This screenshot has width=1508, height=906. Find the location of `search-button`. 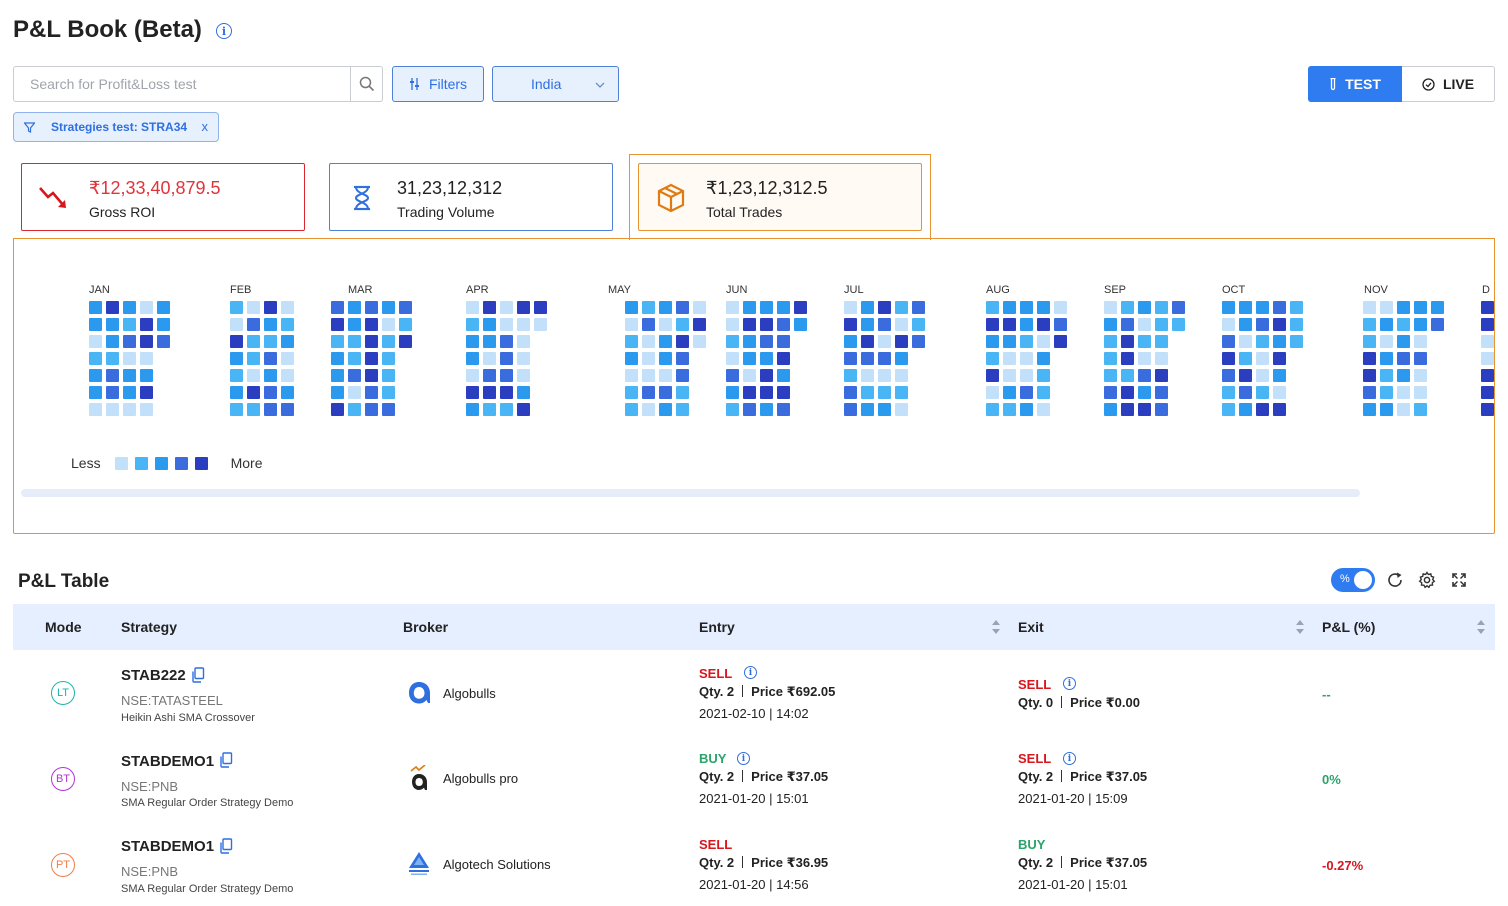

search-button is located at coordinates (366, 84).